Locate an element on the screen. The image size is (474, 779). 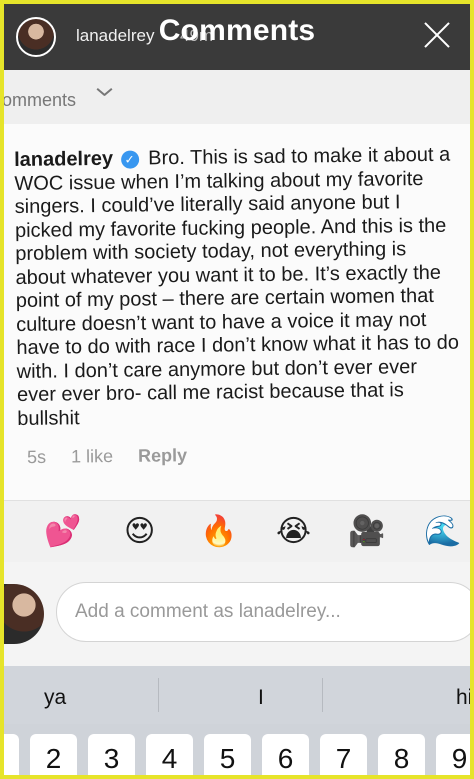
number-row: 1 2 3 4 5 6 7 8 9 is located at coordinates (237, 749).